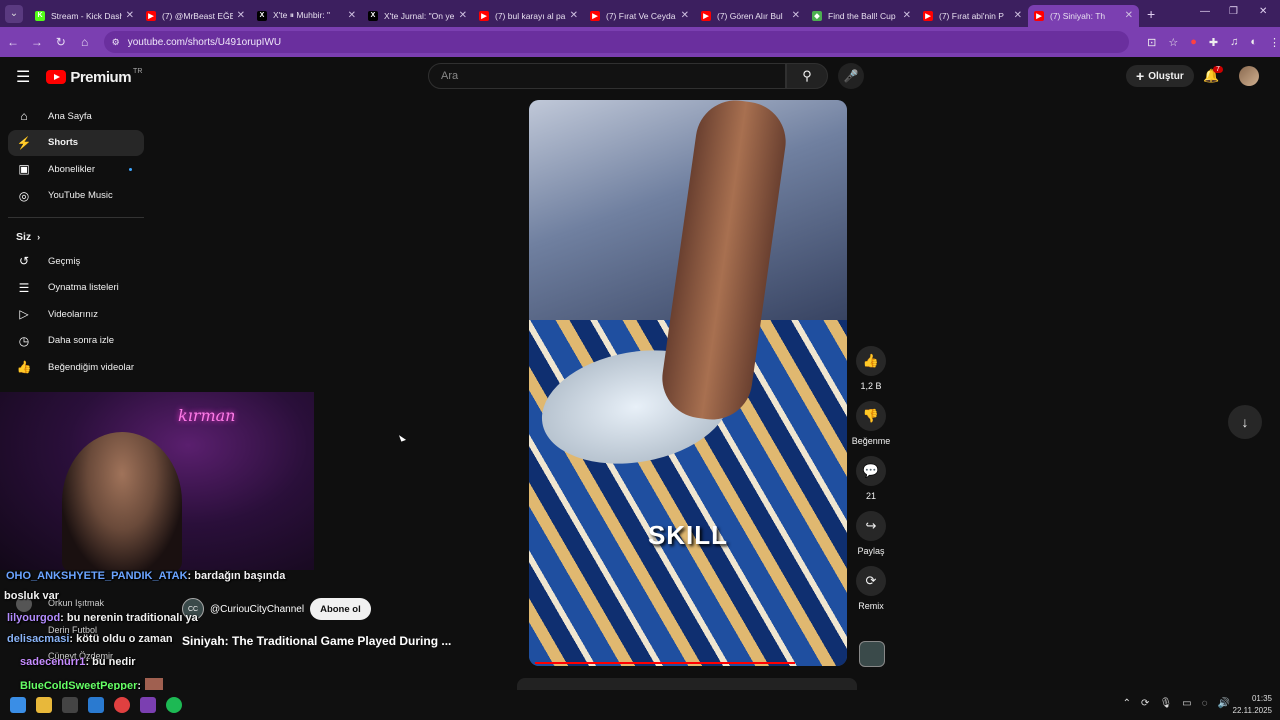 The image size is (1280, 720). Describe the element at coordinates (1127, 703) in the screenshot. I see `chevron-up-icon: ⌃` at that location.